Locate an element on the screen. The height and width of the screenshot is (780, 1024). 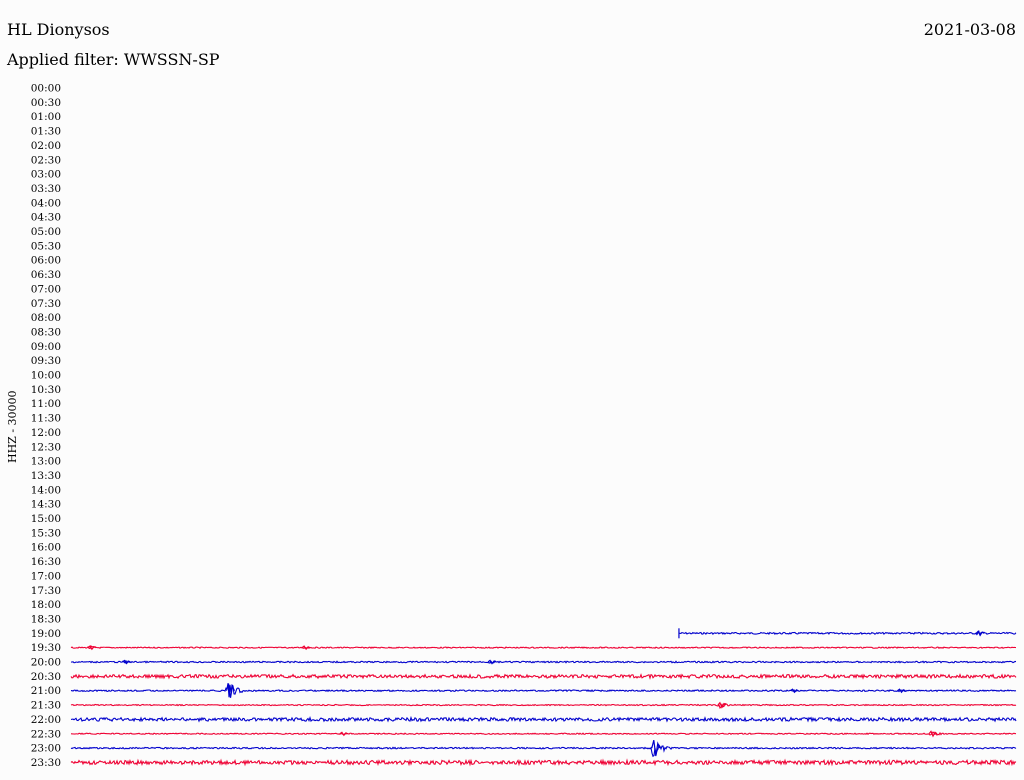
time-tick-label: 01:30 is located at coordinates (46, 132).